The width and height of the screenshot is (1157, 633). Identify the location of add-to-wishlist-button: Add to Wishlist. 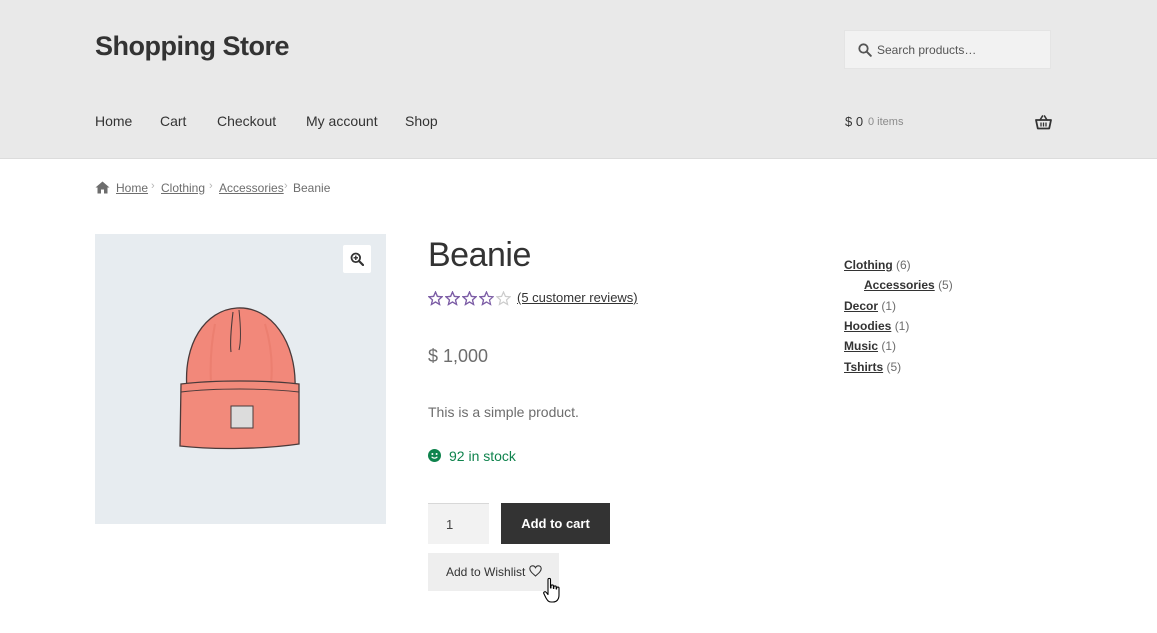
(493, 572).